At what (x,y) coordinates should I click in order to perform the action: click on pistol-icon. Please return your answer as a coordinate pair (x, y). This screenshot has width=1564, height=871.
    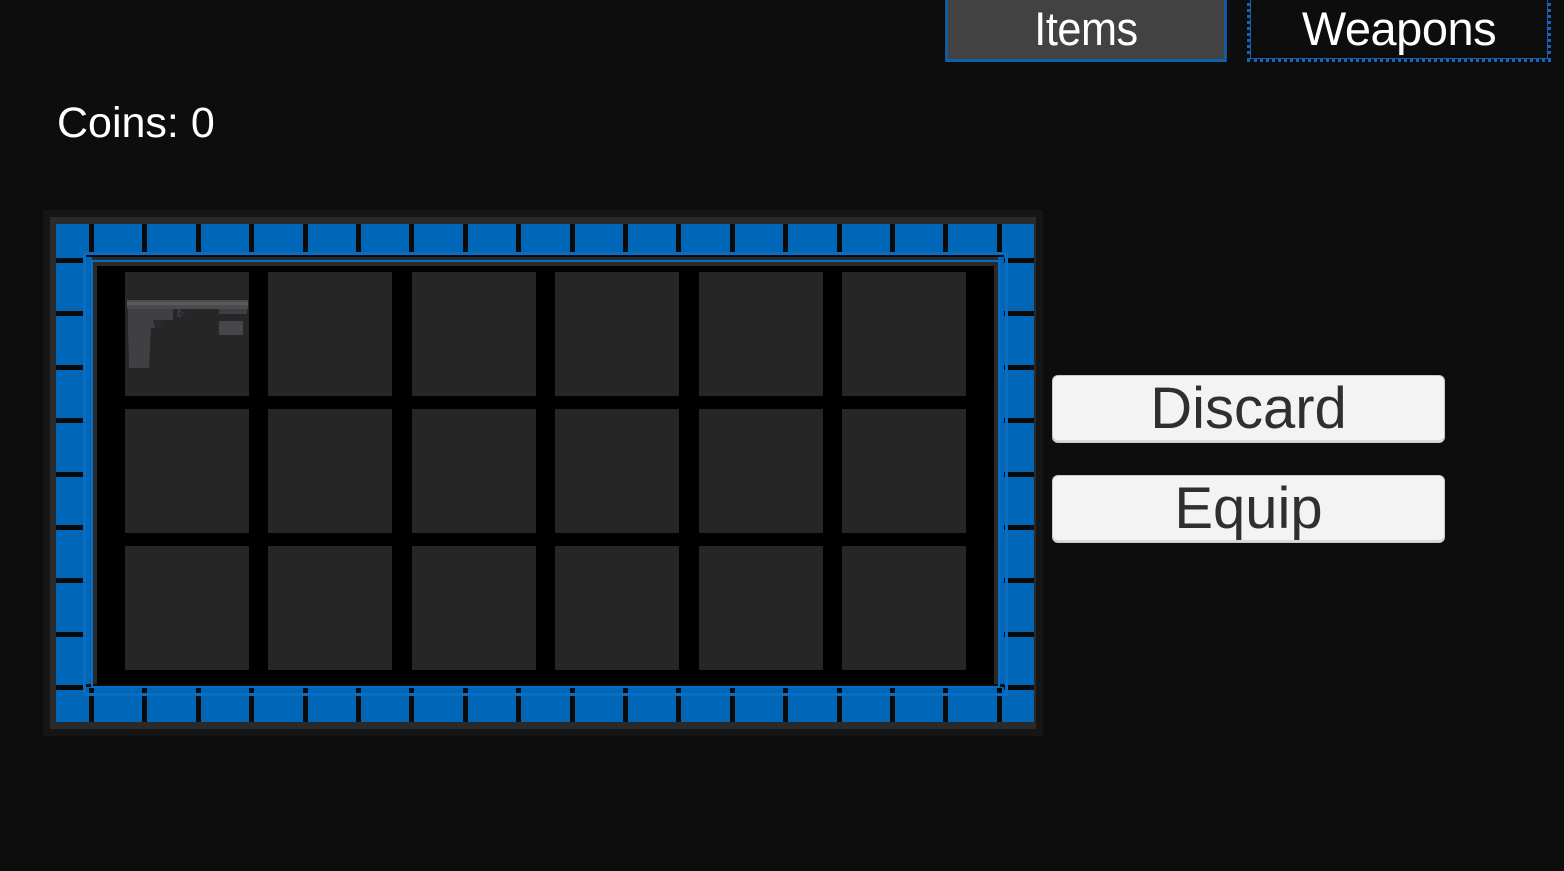
    Looking at the image, I should click on (187, 334).